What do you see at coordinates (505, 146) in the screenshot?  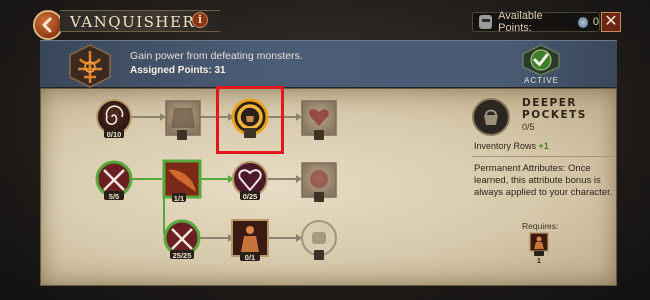 I see `detail-stat-label: Inventory Rows` at bounding box center [505, 146].